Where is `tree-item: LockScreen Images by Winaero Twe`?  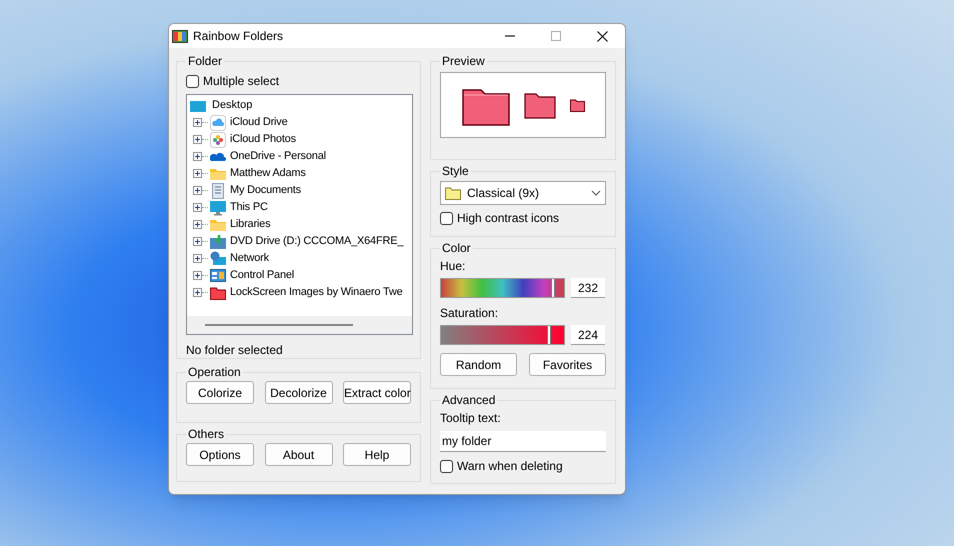 tree-item: LockScreen Images by Winaero Twe is located at coordinates (306, 292).